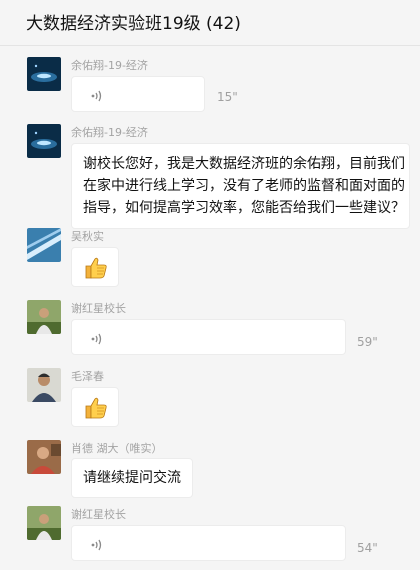  I want to click on voice-duration: 54", so click(367, 548).